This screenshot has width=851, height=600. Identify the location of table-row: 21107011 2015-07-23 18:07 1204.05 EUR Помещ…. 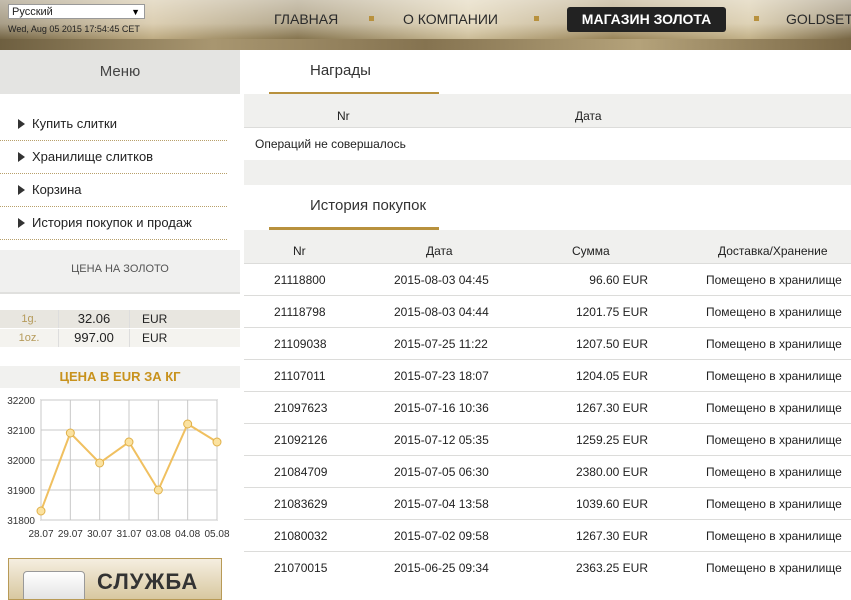
(547, 375).